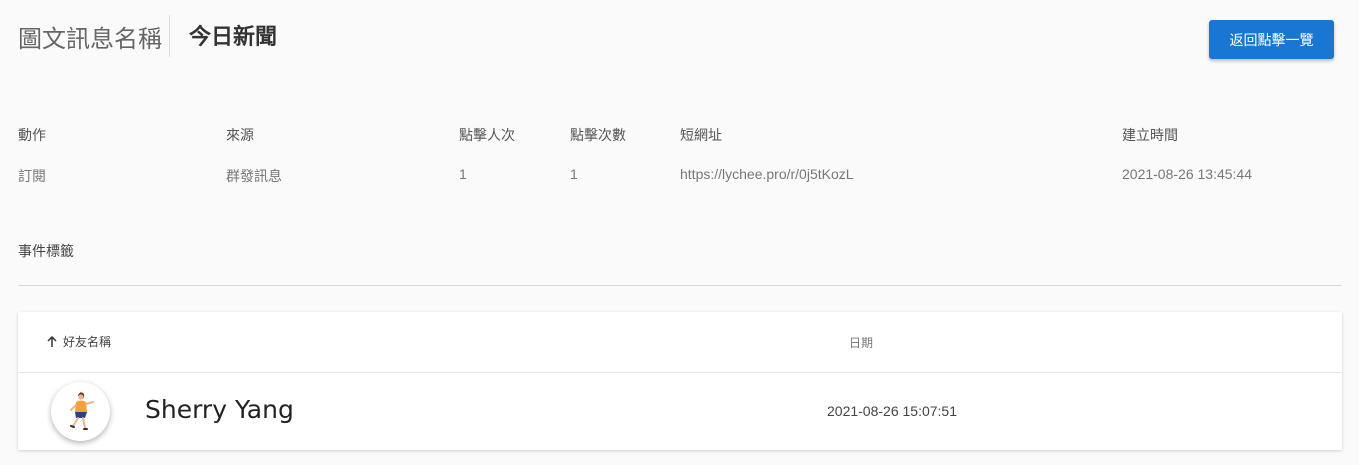  Describe the element at coordinates (1187, 174) in the screenshot. I see `value-created-at: 2021-08-26 13:45:44` at that location.